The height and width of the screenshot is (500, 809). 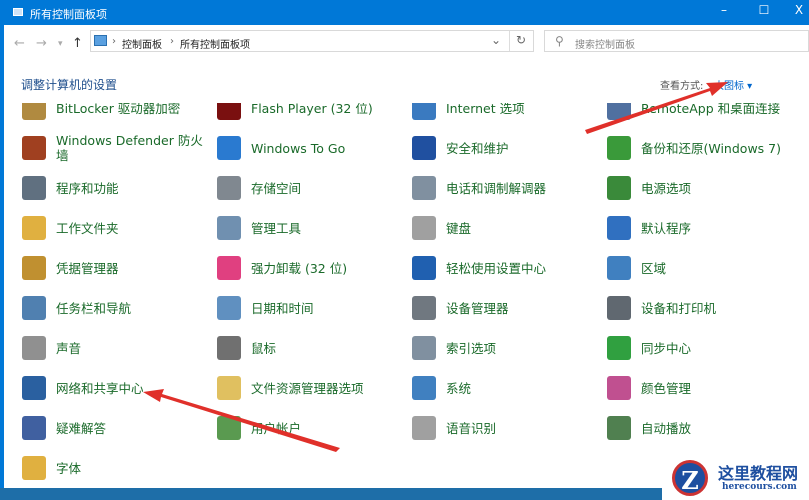 I want to click on control-panel-item: 备份和还原(Windows 7), so click(x=702, y=148).